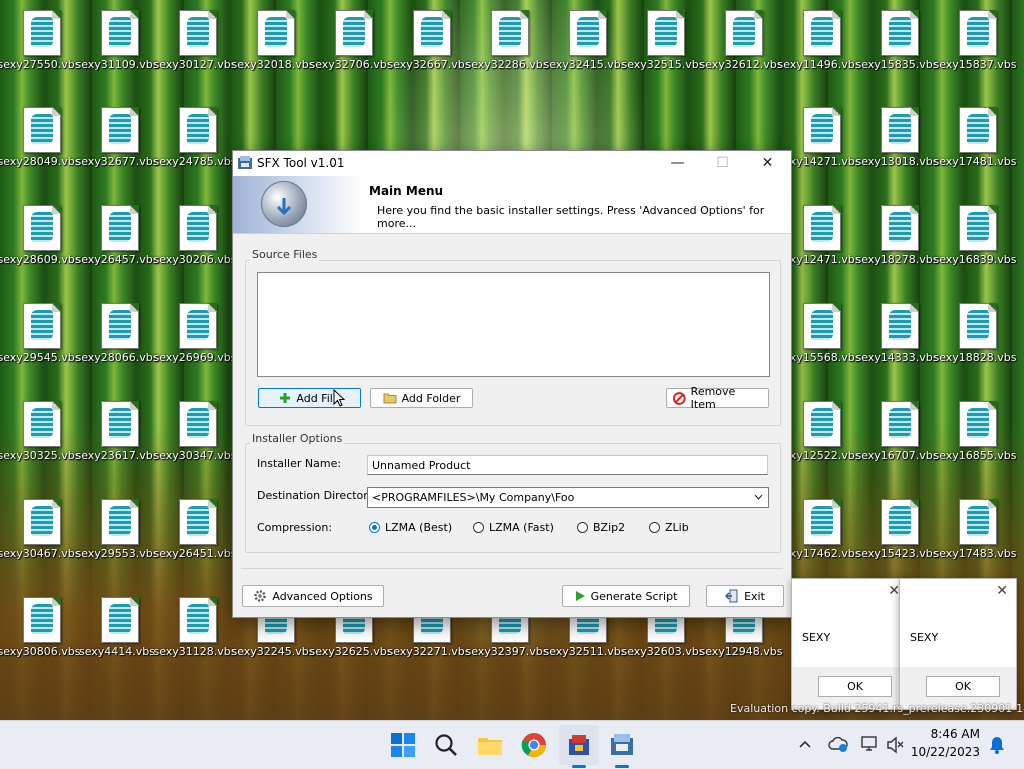 This screenshot has height=769, width=1024. I want to click on desktop-file-icon: sexy15423.vbs, so click(897, 529).